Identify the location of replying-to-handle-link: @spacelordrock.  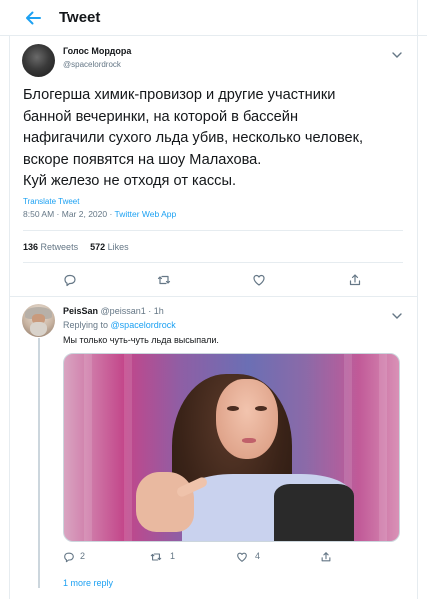
(143, 325).